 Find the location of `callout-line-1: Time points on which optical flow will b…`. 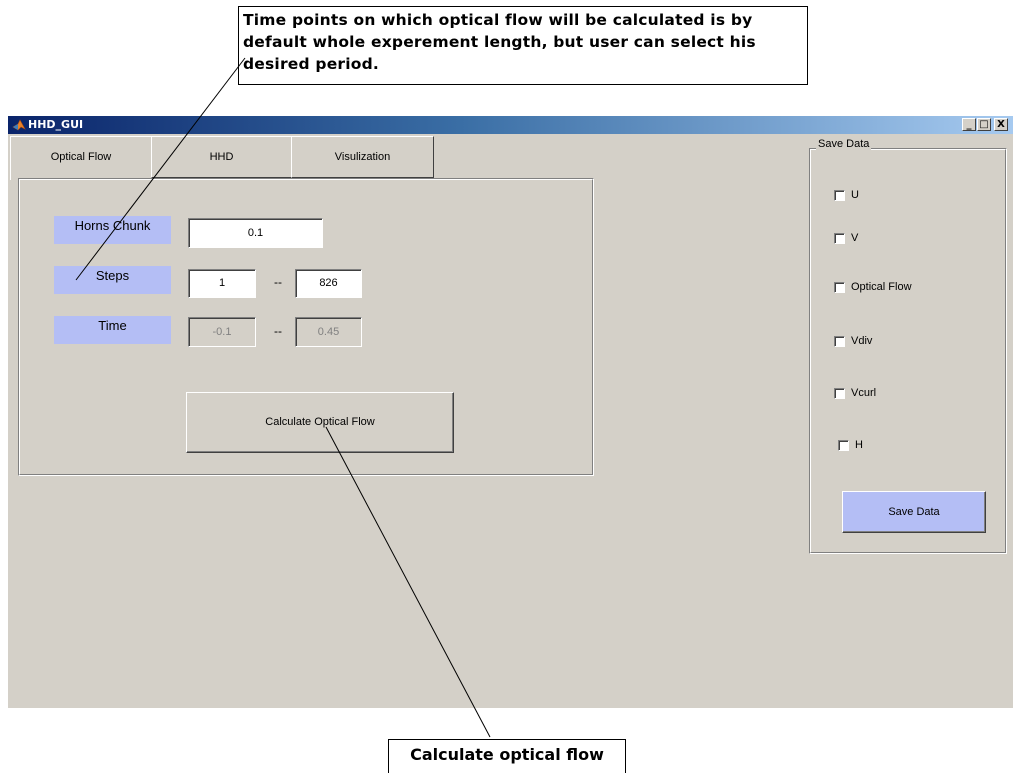

callout-line-1: Time points on which optical flow will b… is located at coordinates (498, 20).